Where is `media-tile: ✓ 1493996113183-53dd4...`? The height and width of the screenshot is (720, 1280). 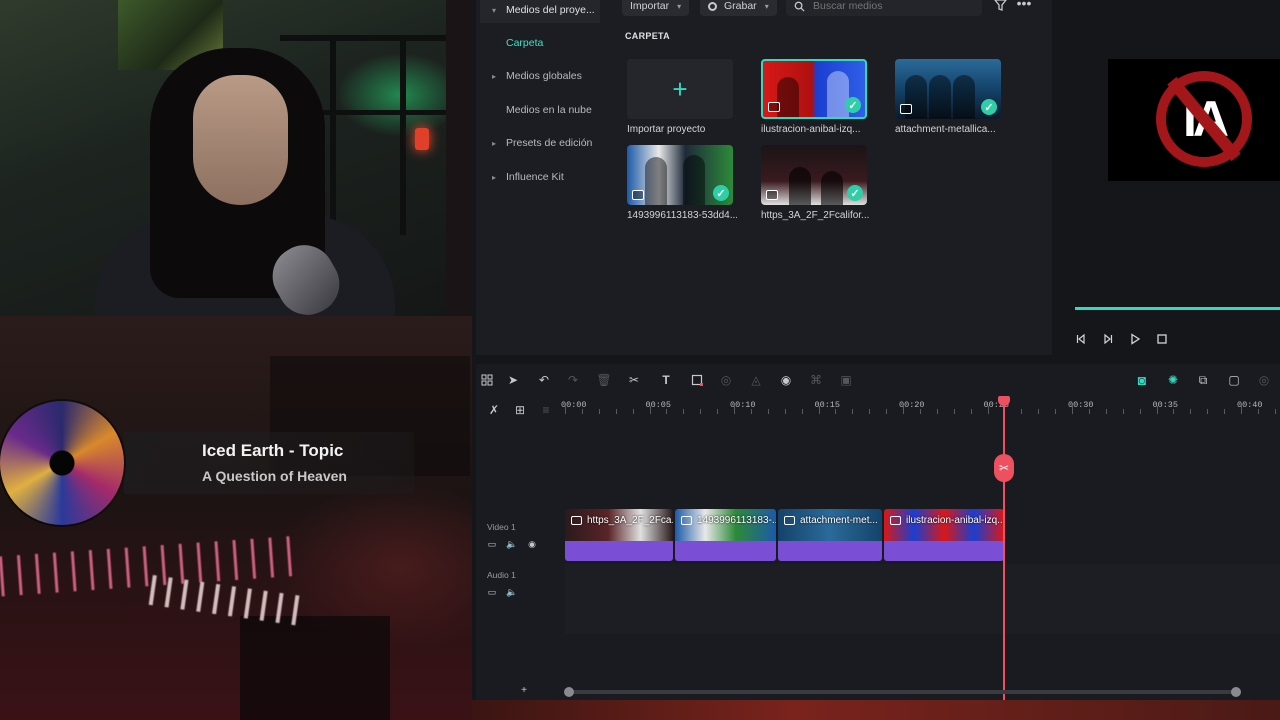 media-tile: ✓ 1493996113183-53dd4... is located at coordinates (682, 183).